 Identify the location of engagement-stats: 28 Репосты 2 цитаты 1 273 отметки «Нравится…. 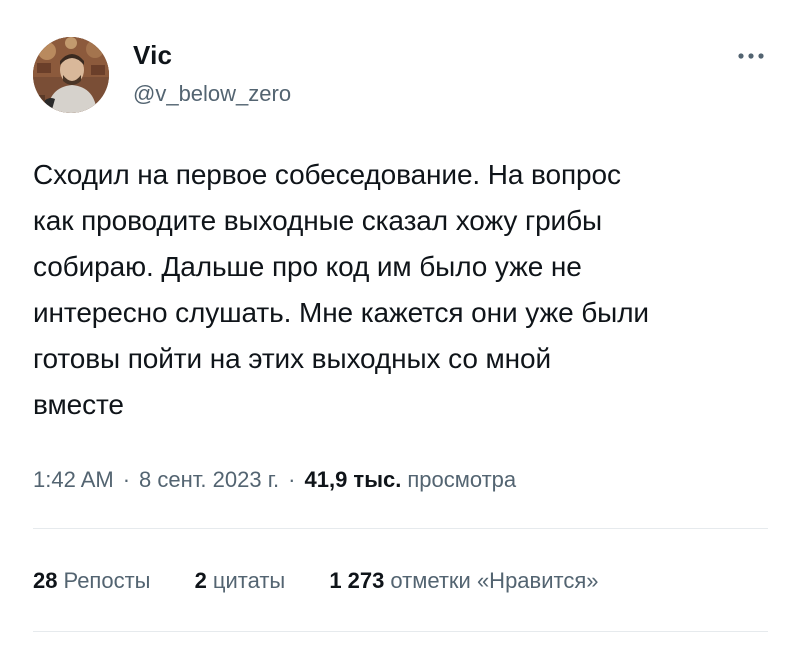
(316, 581).